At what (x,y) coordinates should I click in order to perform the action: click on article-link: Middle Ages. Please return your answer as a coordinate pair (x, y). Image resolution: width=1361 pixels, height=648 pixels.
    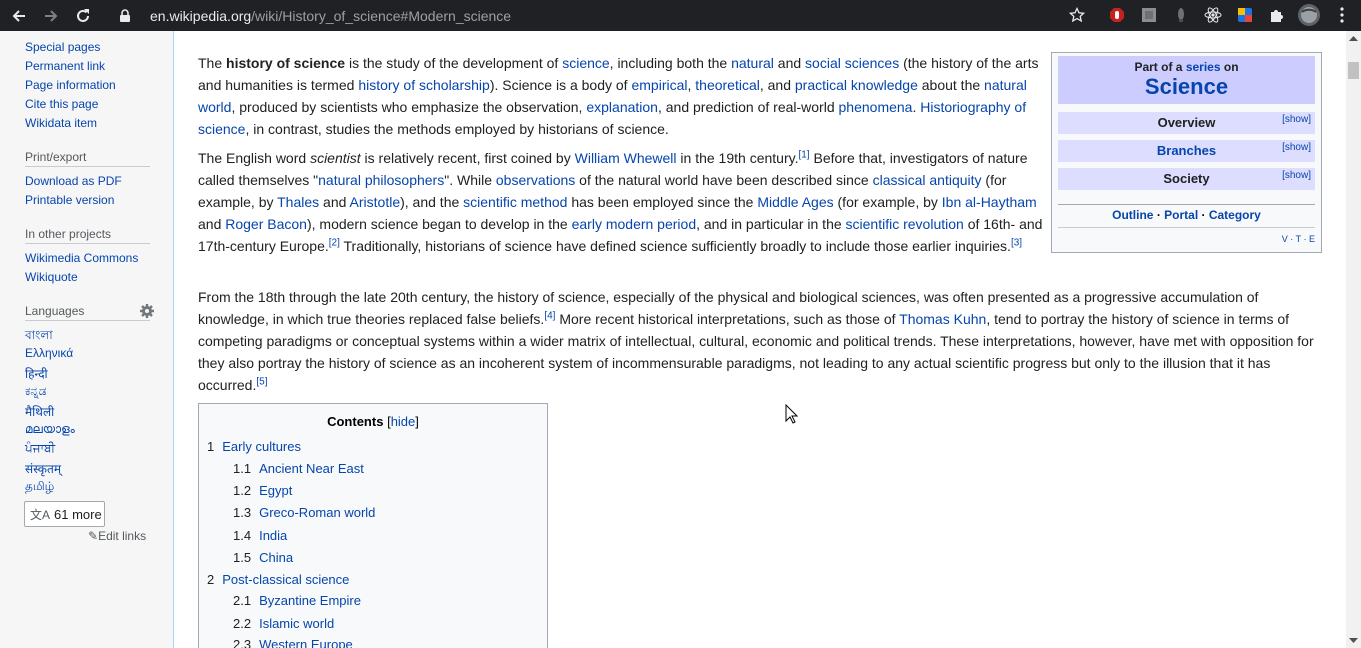
    Looking at the image, I should click on (795, 202).